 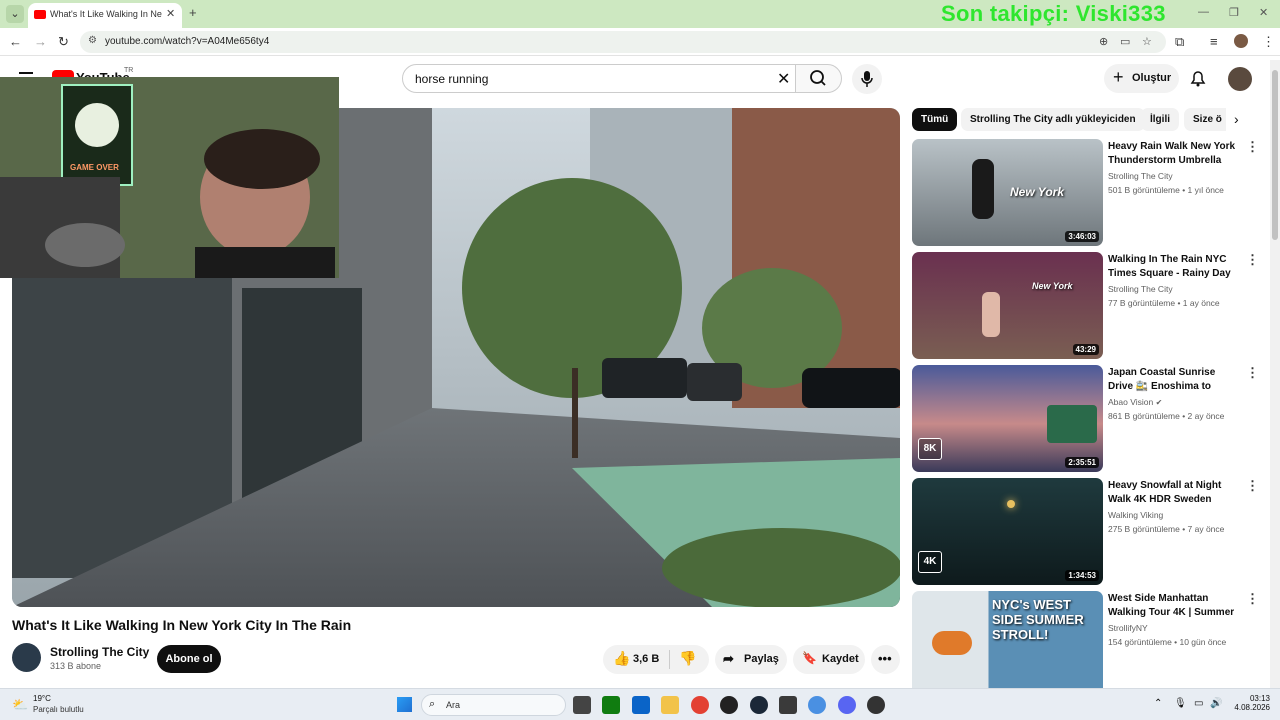 What do you see at coordinates (1216, 703) in the screenshot?
I see `volume-icon: 🔊` at bounding box center [1216, 703].